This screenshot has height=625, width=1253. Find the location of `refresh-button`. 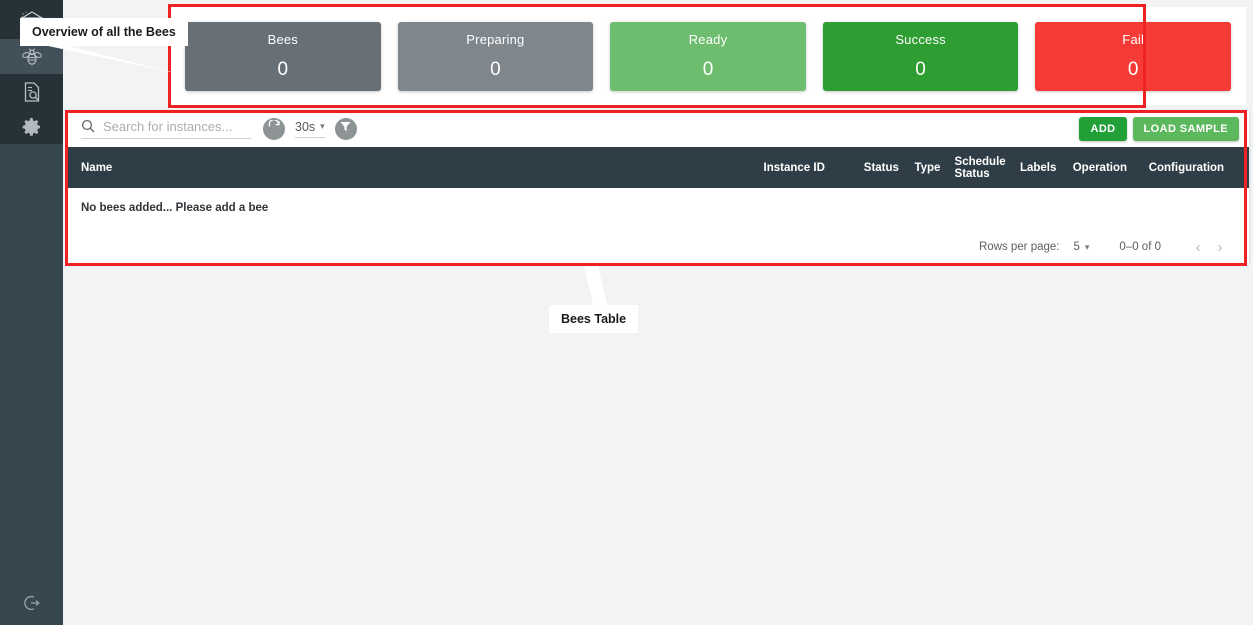

refresh-button is located at coordinates (274, 128).